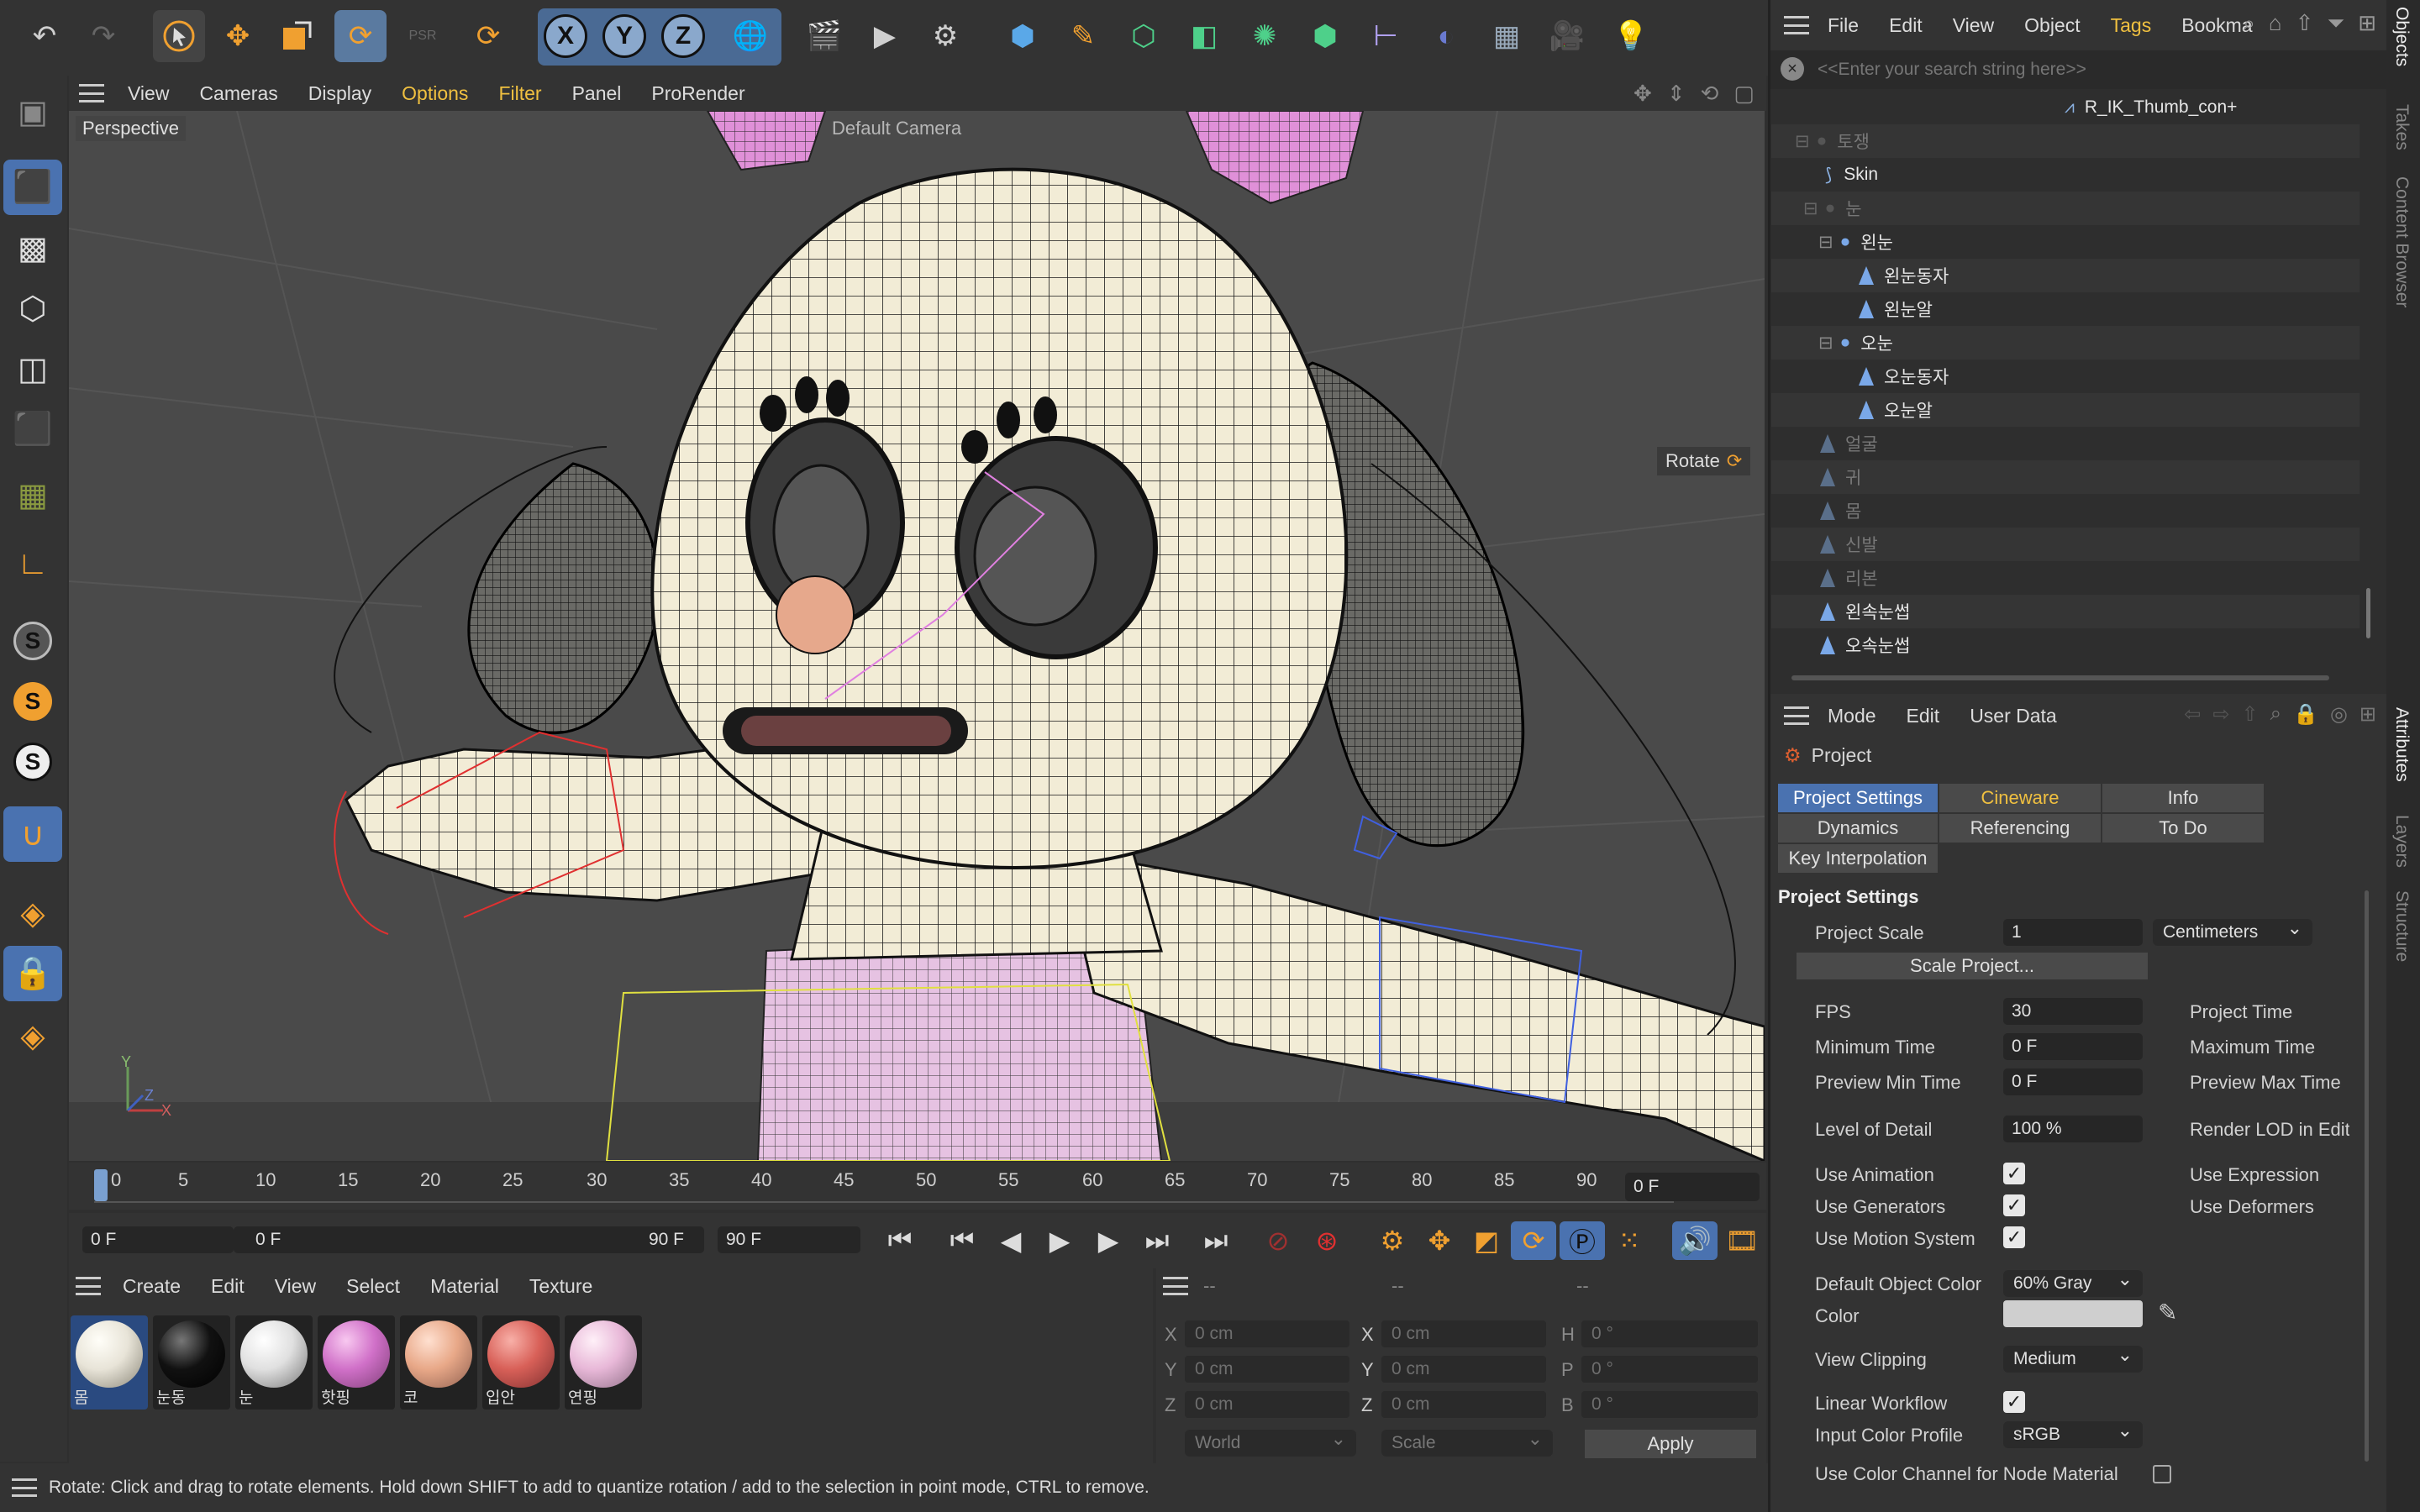 The image size is (2420, 1512). What do you see at coordinates (2065, 309) in the screenshot?
I see `object-row: 왼눈알` at bounding box center [2065, 309].